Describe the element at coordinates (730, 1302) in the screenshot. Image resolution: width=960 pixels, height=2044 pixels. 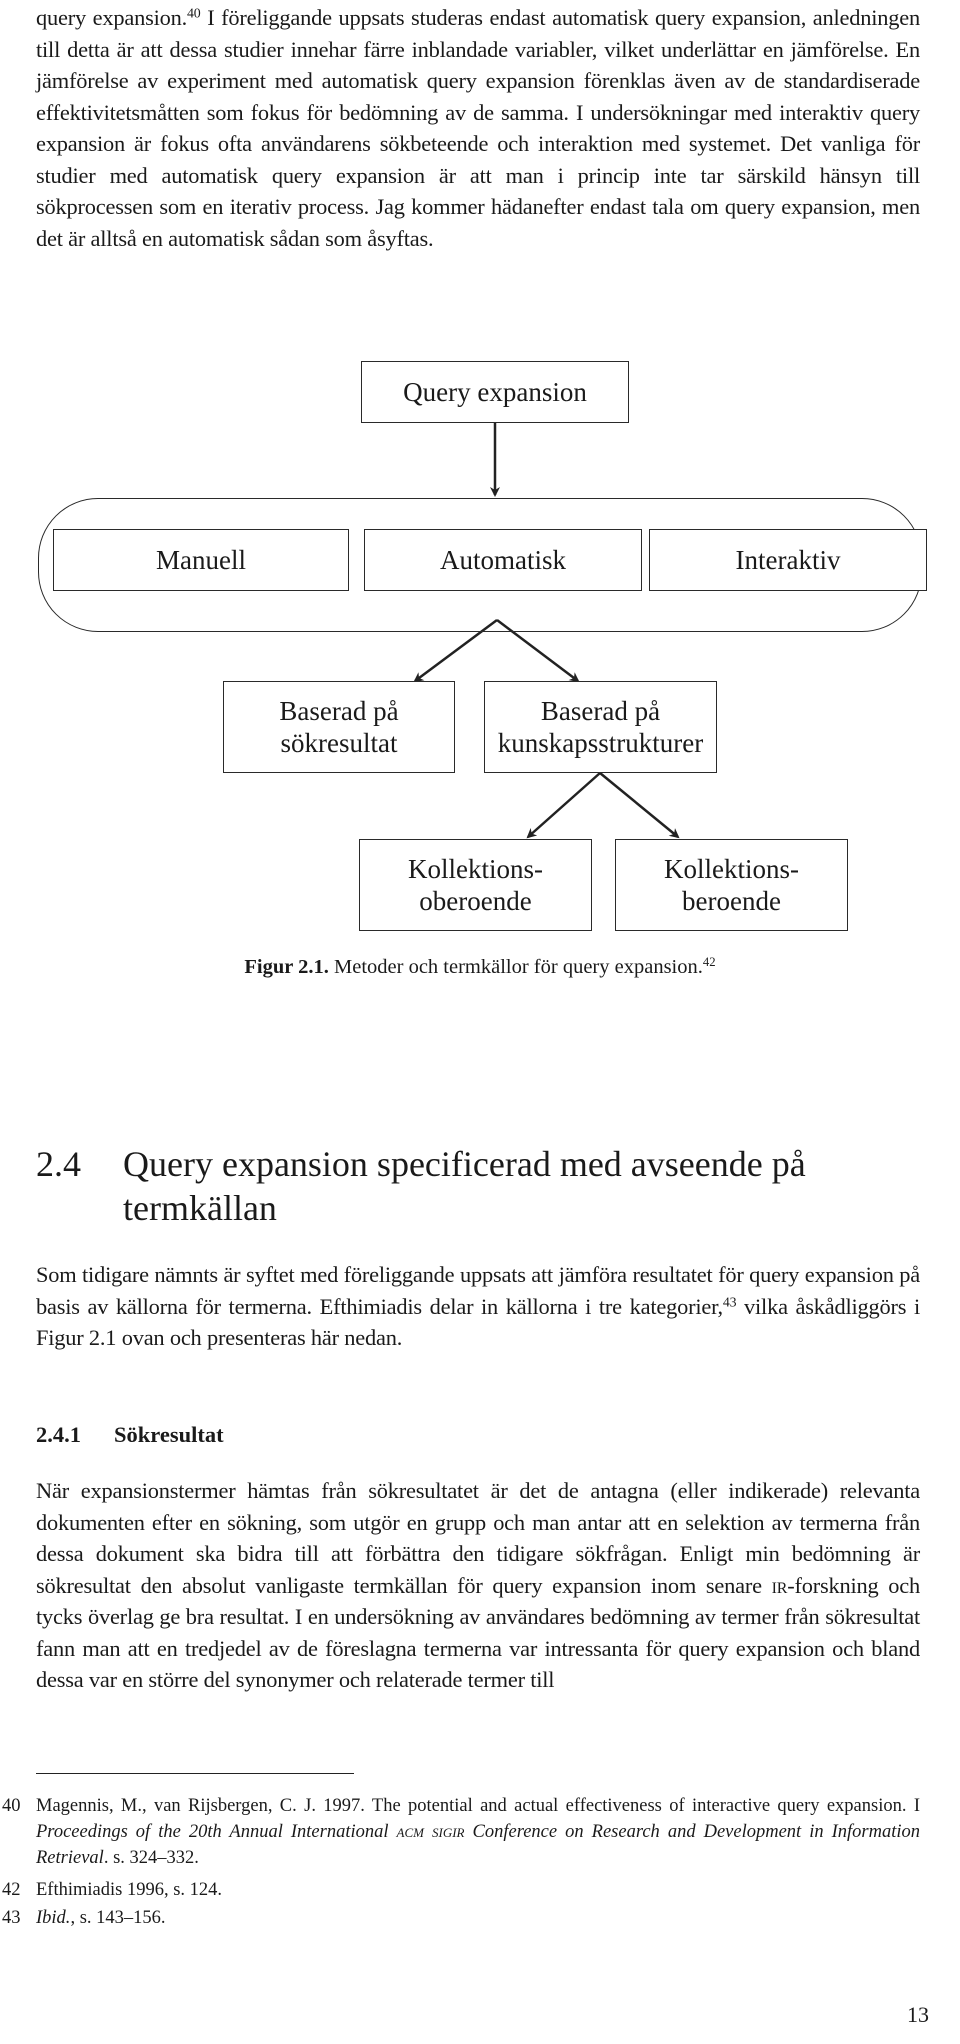
I see `footnote-ref-43: 43` at that location.